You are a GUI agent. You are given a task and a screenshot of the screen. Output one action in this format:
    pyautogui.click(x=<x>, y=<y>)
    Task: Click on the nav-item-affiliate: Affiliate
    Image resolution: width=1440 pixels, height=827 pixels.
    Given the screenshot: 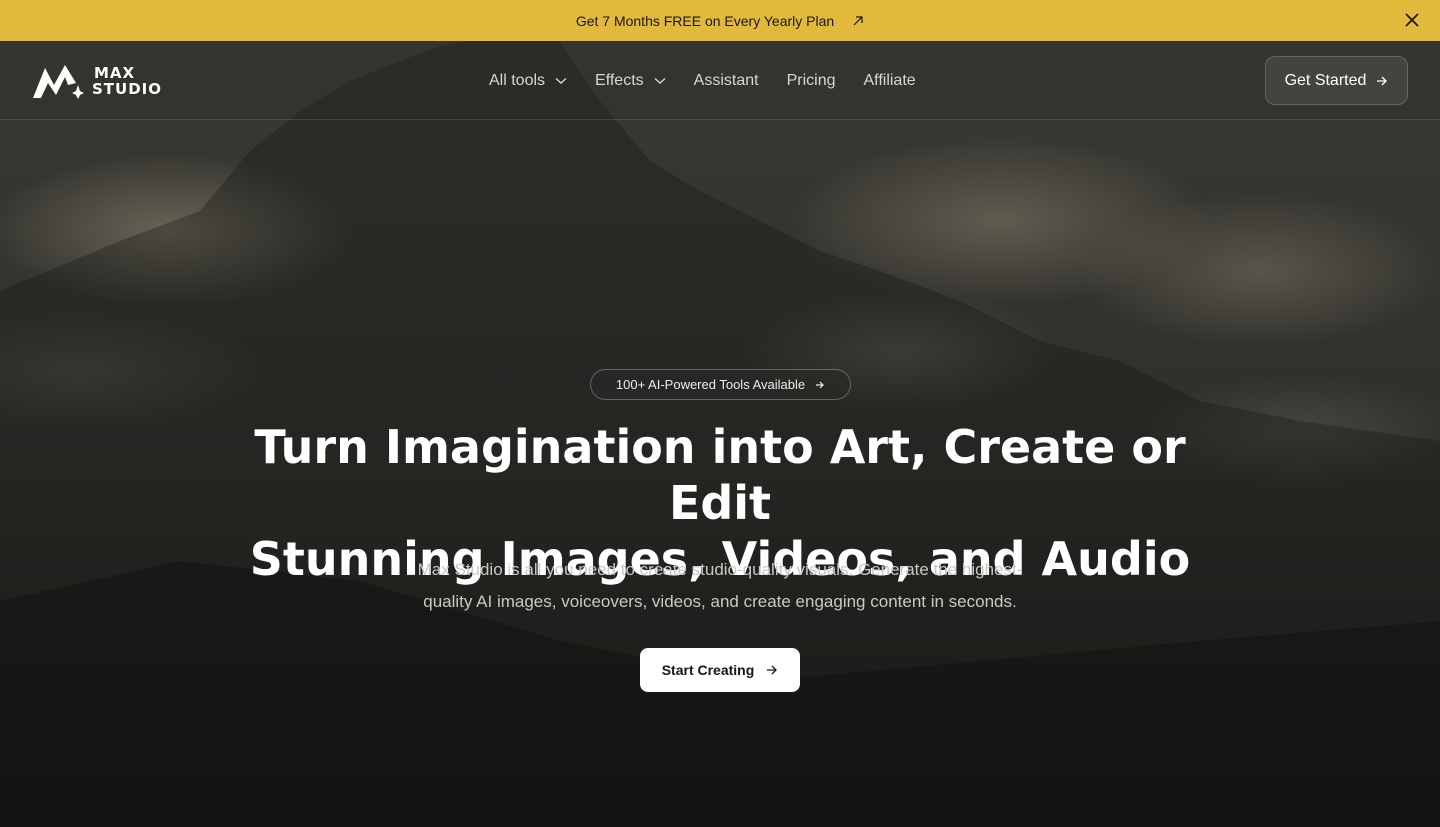 What is the action you would take?
    pyautogui.click(x=889, y=81)
    